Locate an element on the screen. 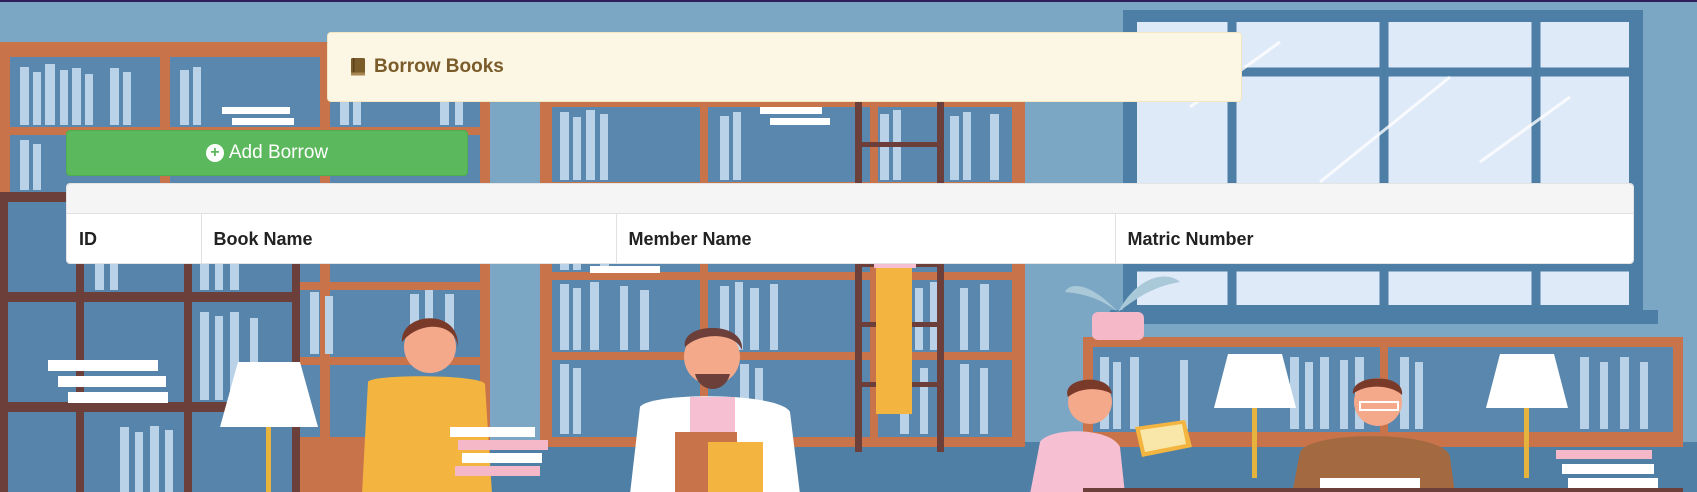  table-panel-heading is located at coordinates (850, 199).